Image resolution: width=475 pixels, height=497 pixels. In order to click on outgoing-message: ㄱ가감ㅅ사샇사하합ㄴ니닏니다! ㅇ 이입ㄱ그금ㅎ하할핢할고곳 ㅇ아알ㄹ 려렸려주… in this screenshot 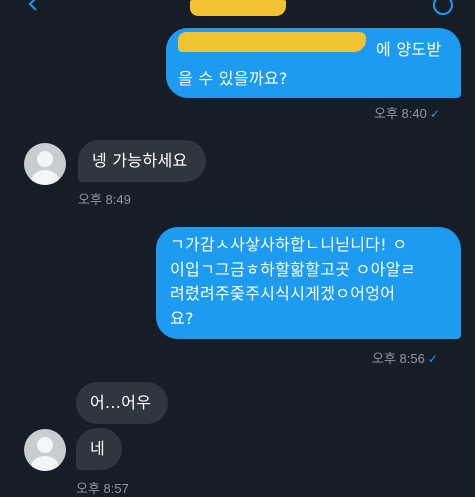, I will do `click(308, 283)`.